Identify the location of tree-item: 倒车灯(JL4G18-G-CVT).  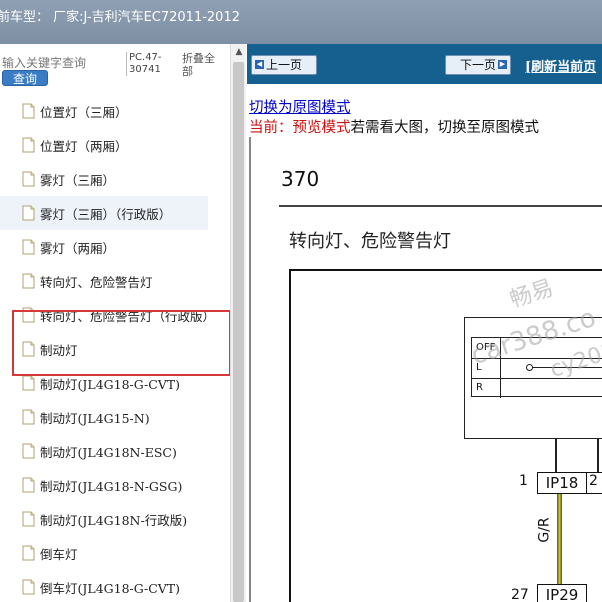
(115, 586).